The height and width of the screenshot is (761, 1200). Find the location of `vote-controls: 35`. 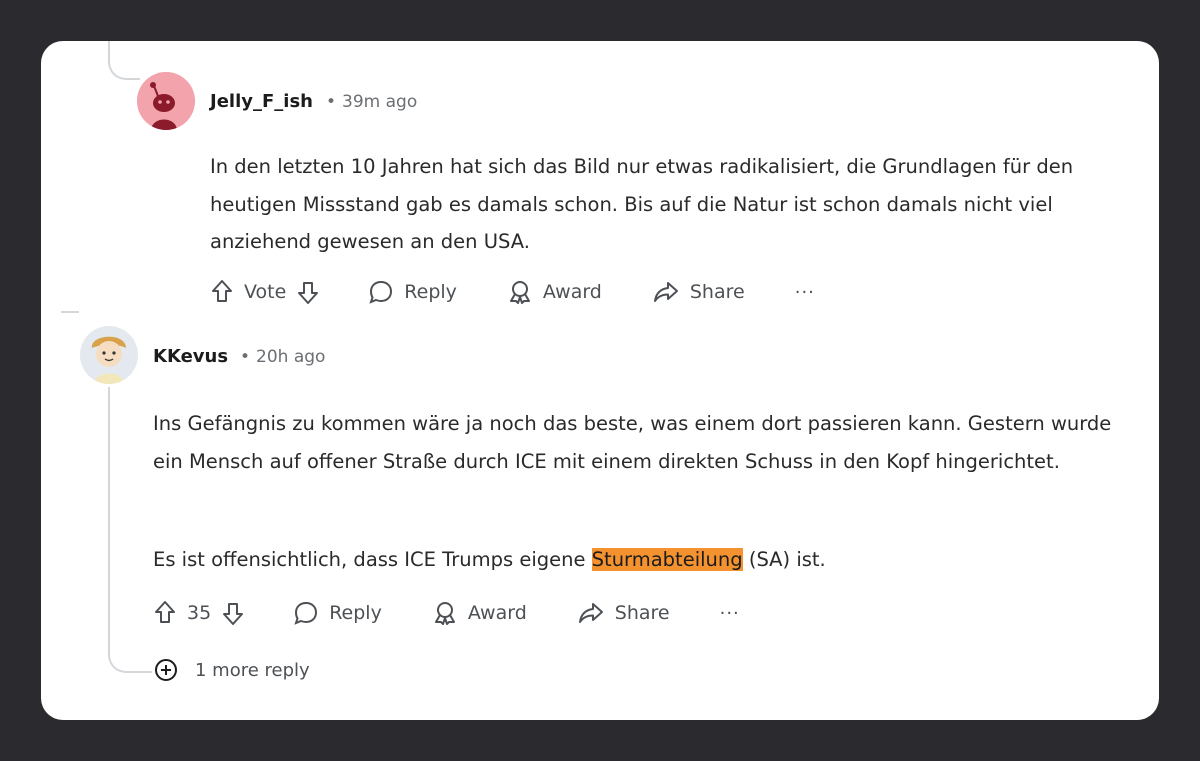

vote-controls: 35 is located at coordinates (199, 613).